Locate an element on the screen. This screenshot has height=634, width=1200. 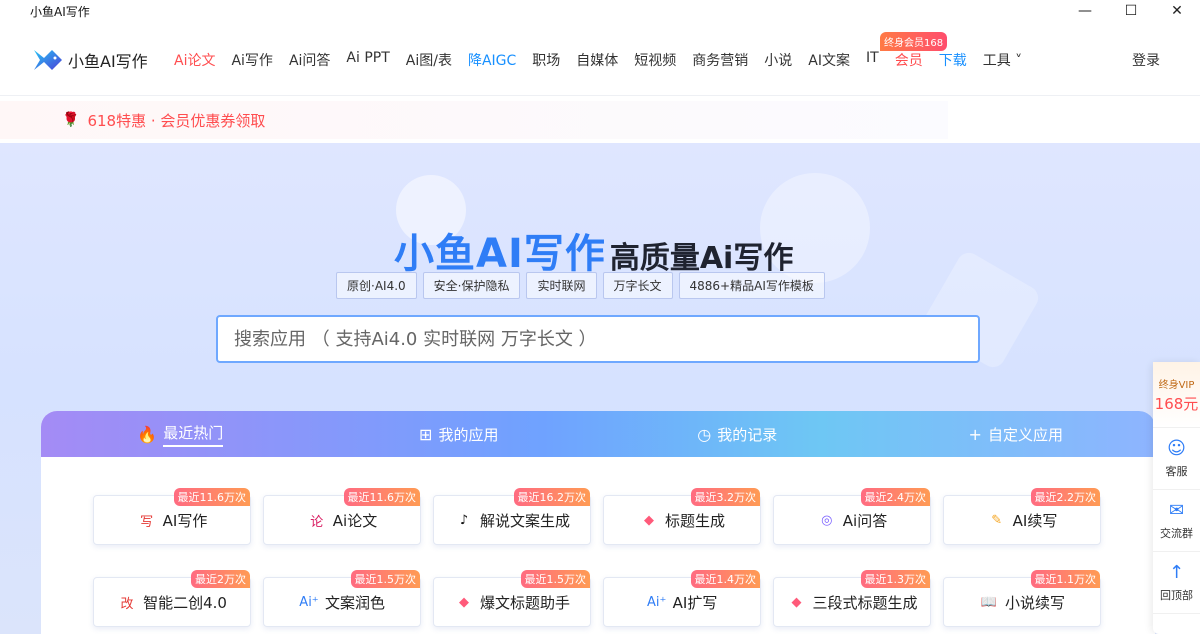
app-card: 最近11.6万次论 Ai论文 is located at coordinates (342, 516).